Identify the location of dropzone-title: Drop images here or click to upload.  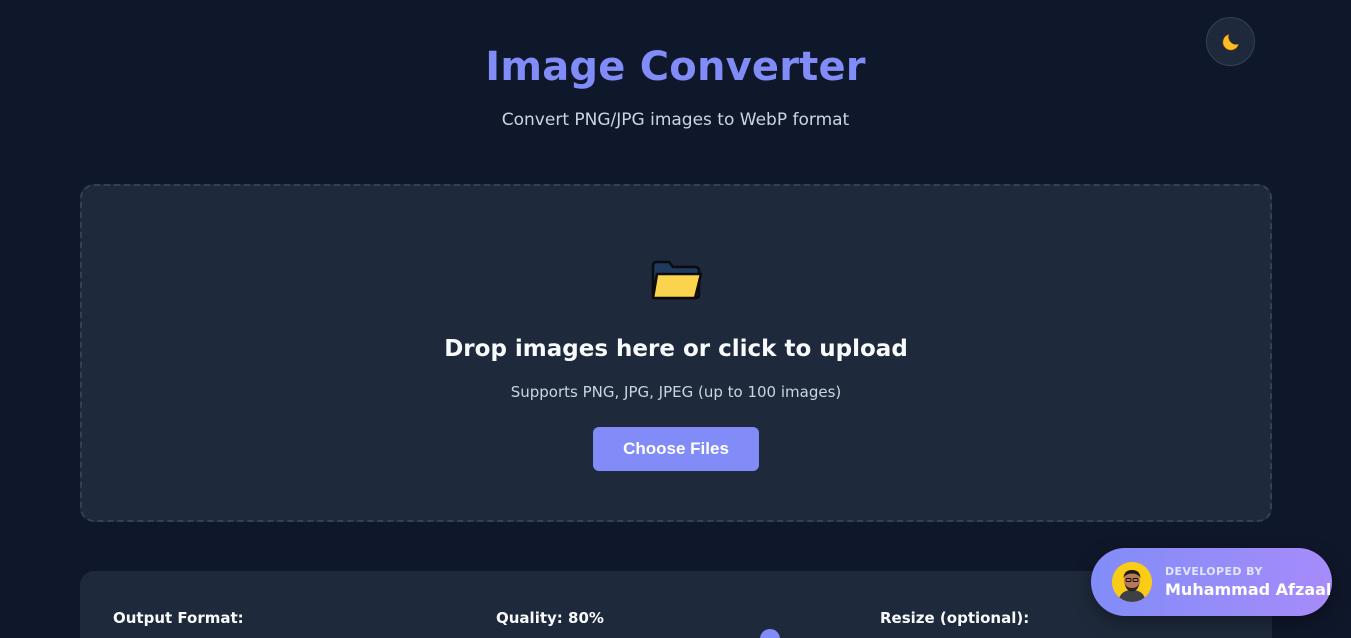
(676, 349).